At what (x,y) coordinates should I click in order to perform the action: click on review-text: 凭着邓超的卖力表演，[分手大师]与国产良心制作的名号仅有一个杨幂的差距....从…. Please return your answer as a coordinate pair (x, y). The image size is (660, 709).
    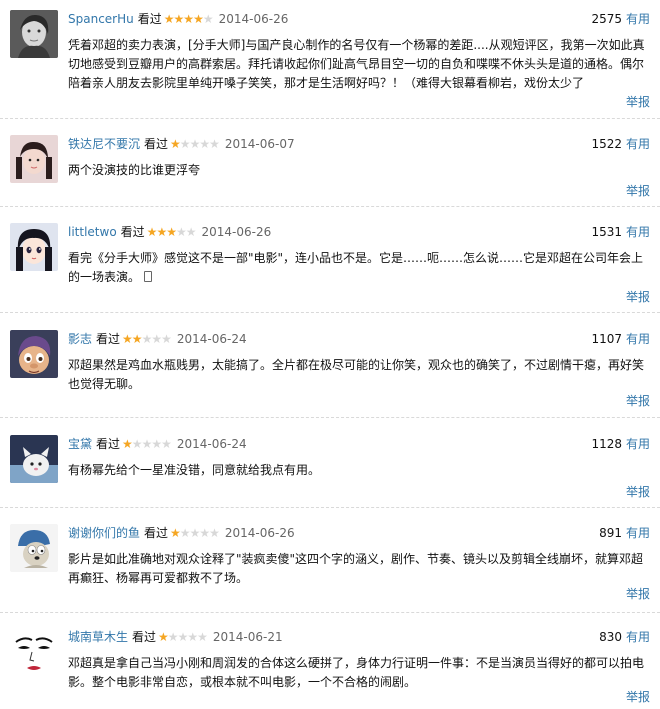
    Looking at the image, I should click on (356, 64).